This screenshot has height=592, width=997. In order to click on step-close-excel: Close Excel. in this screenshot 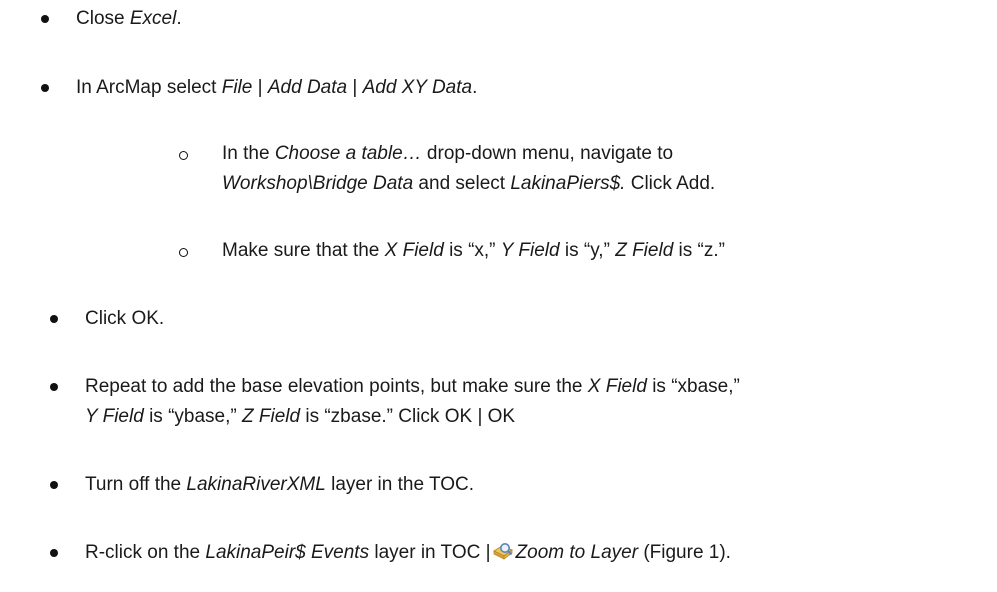, I will do `click(129, 18)`.